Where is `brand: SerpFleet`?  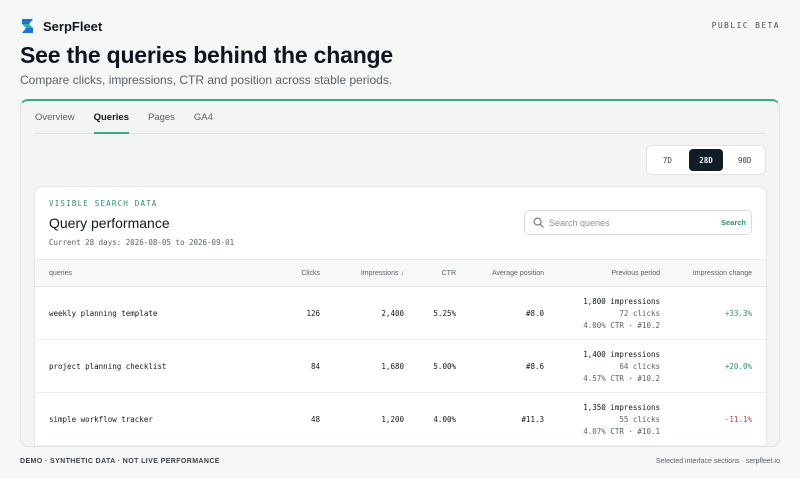
brand: SerpFleet is located at coordinates (61, 26).